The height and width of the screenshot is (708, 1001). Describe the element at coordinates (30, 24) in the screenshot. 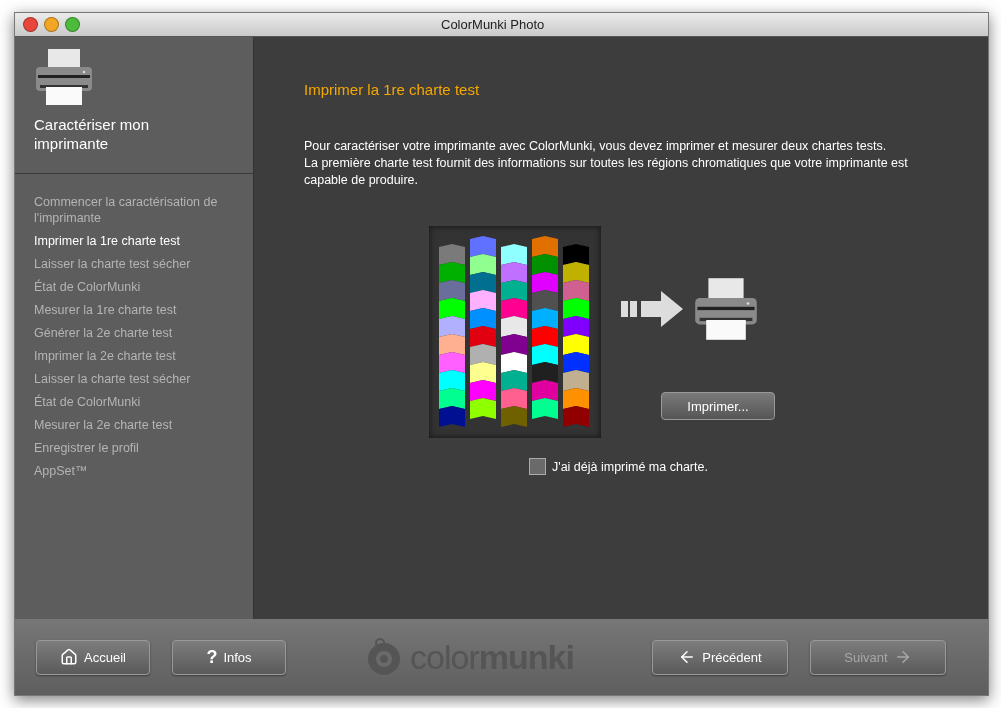

I see `close-button` at that location.